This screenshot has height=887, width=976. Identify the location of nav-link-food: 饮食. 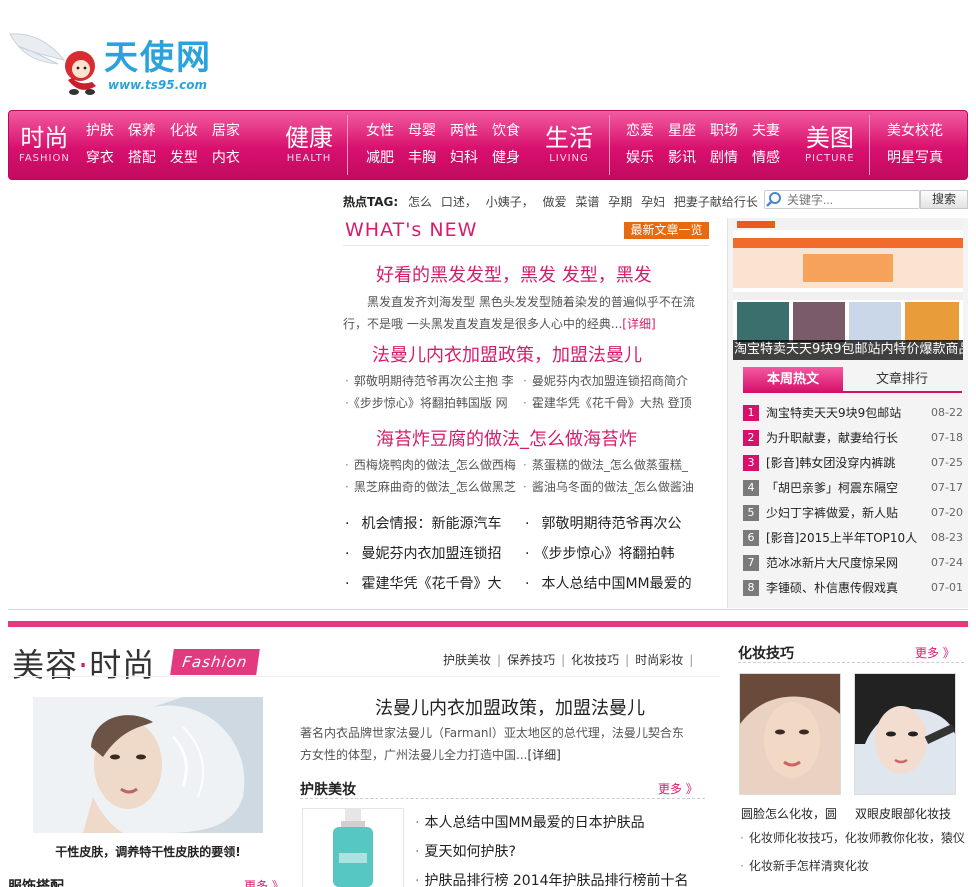
(506, 131).